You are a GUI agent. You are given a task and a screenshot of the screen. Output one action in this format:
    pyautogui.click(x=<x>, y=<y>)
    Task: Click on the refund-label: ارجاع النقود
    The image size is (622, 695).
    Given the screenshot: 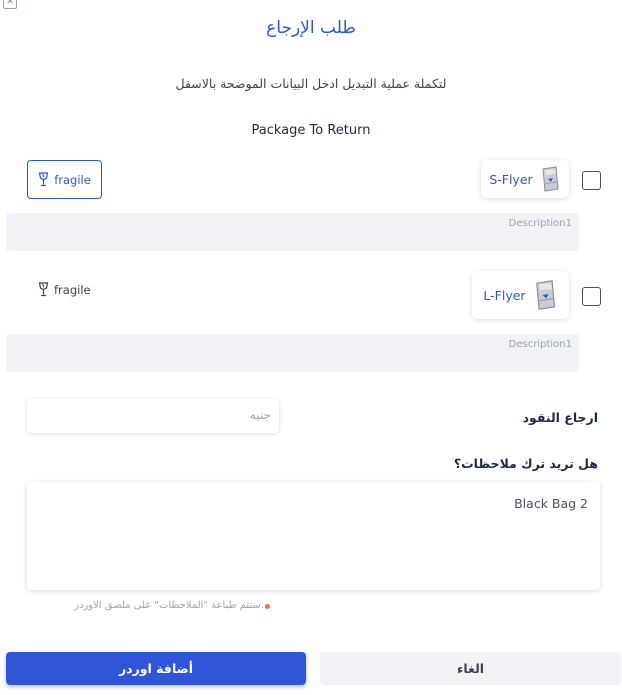 What is the action you would take?
    pyautogui.click(x=560, y=417)
    